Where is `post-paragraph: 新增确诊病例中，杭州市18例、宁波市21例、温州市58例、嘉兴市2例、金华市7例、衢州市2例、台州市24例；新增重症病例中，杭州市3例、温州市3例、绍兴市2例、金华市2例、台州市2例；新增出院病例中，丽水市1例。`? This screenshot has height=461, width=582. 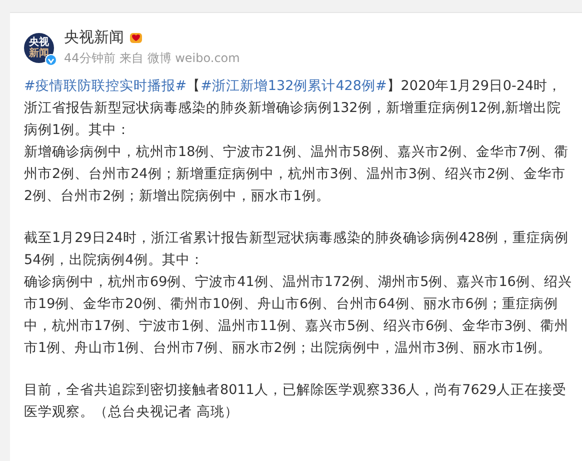 post-paragraph: 新增确诊病例中，杭州市18例、宁波市21例、温州市58例、嘉兴市2例、金华市7例、衢州市2例、台州市24例；新增重症病例中，杭州市3例、温州市3例、绍兴市2例、金华市2例、台州市2例；新增出院病例中，丽水市1例。 is located at coordinates (297, 174).